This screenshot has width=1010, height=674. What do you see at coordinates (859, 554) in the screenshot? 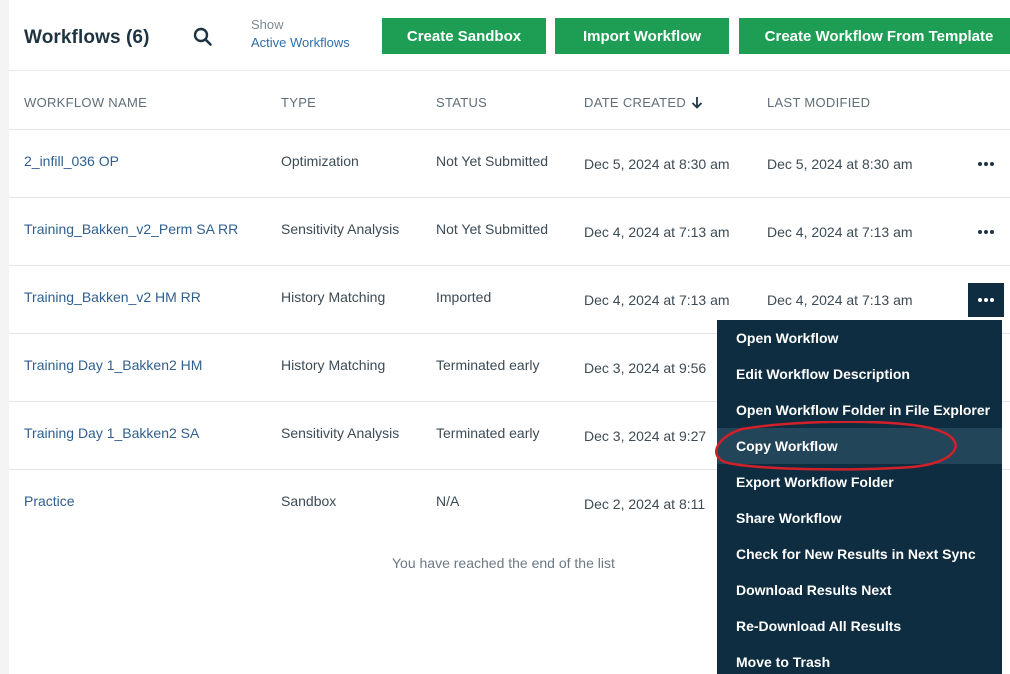
I see `menu-item-check-new-results: Check for New Results in Next Sync` at bounding box center [859, 554].